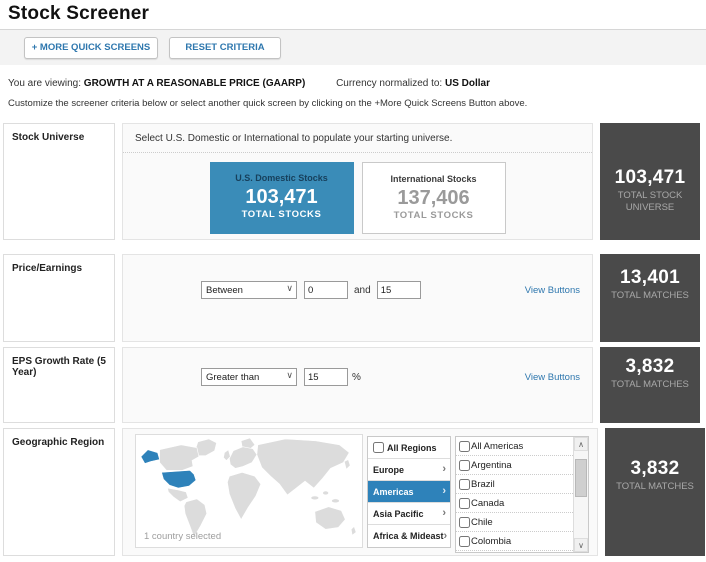 This screenshot has width=706, height=562. Describe the element at coordinates (183, 536) in the screenshot. I see `map-selection-caption: 1 country selected` at that location.